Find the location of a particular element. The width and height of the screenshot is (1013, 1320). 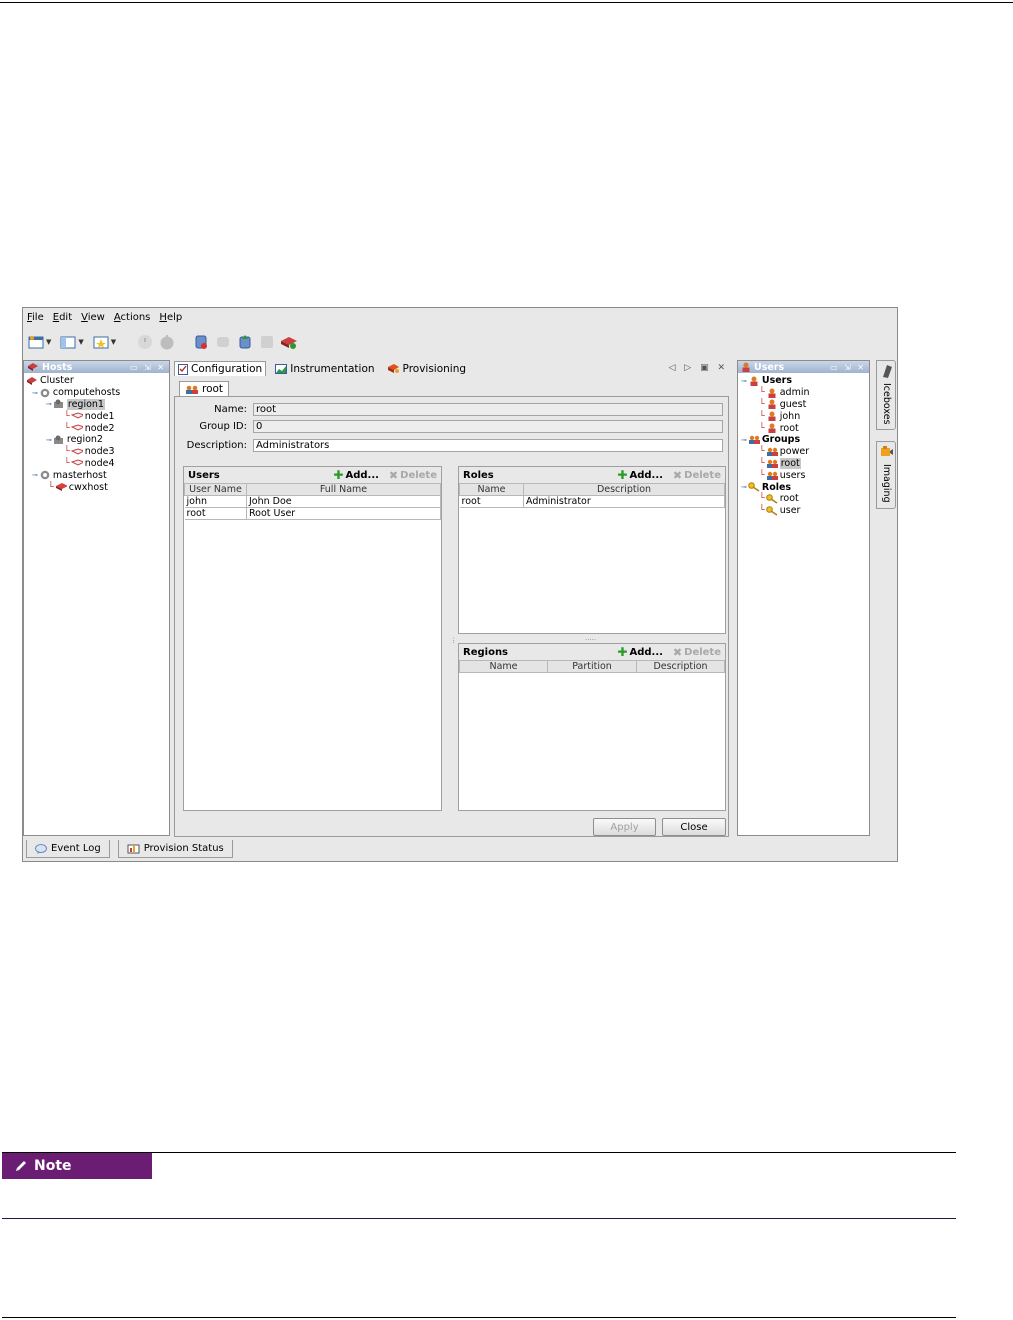

tab-instrumentation: Instrumentation is located at coordinates (324, 368).